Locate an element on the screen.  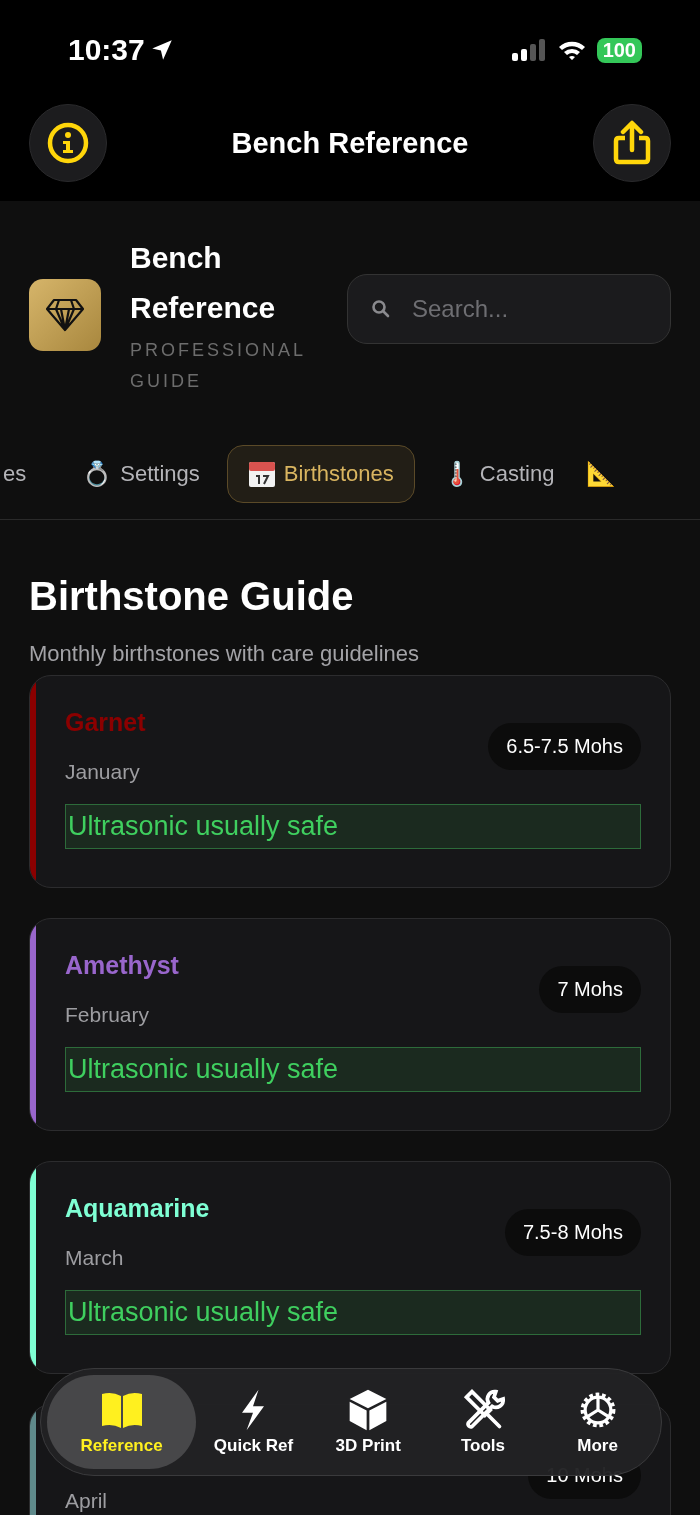
signal-icon is located at coordinates (528, 50).